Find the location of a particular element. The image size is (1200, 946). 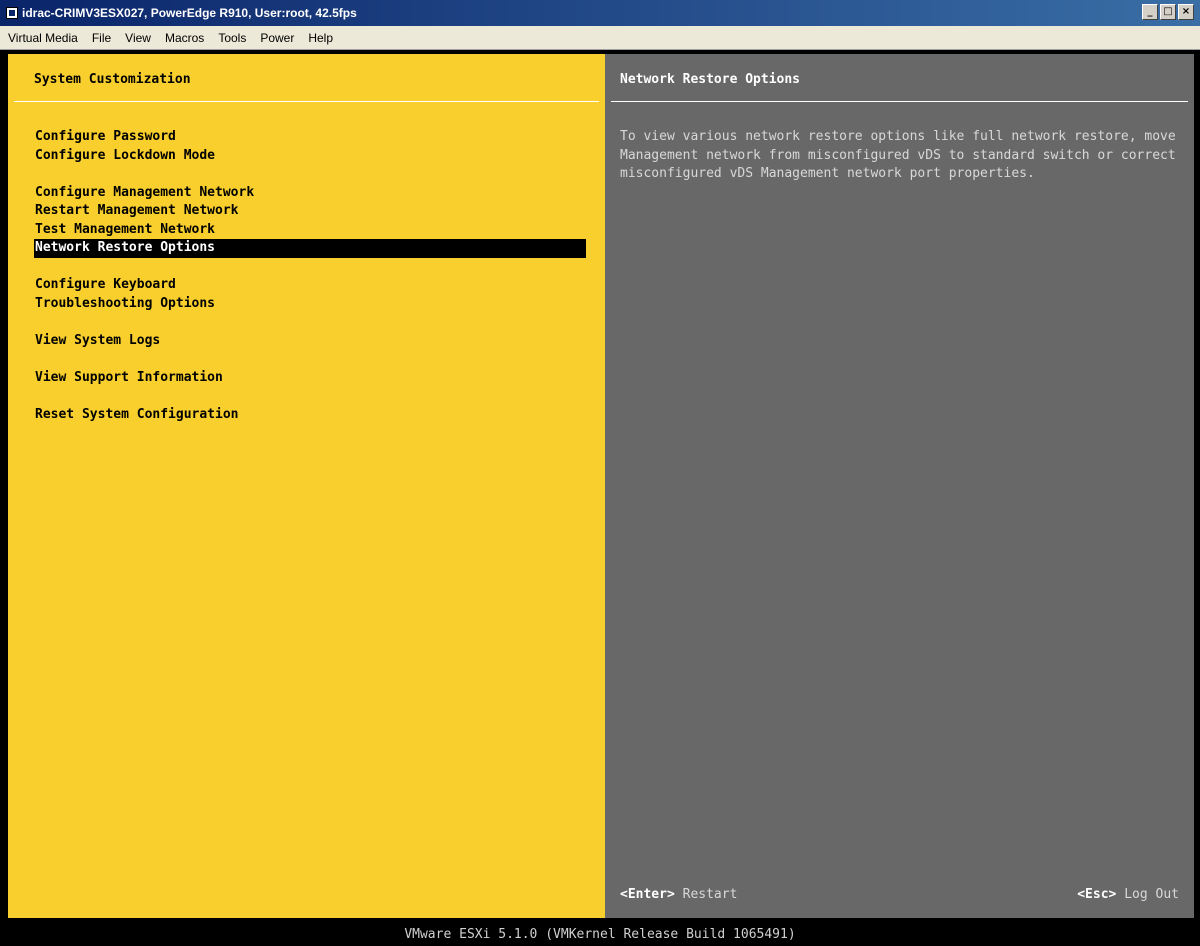

option-configure-management-network: Configure Management Network is located at coordinates (310, 193).